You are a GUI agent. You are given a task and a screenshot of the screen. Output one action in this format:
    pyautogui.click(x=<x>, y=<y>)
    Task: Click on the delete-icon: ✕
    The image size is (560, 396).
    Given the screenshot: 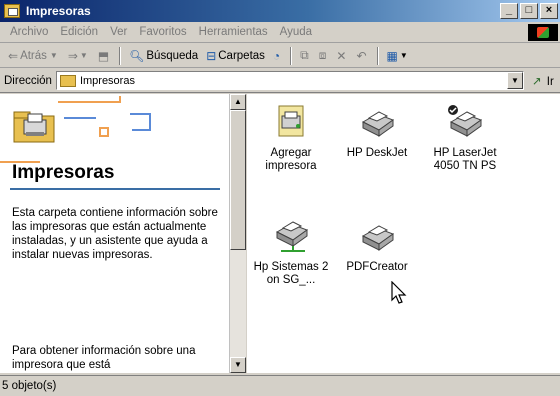 What is the action you would take?
    pyautogui.click(x=341, y=55)
    